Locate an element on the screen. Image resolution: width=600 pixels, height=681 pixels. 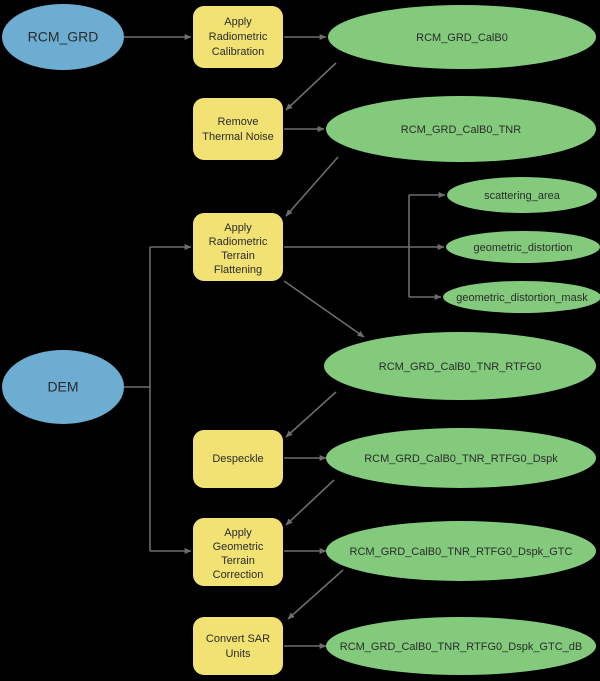
dem-label: DEM is located at coordinates (62, 387).